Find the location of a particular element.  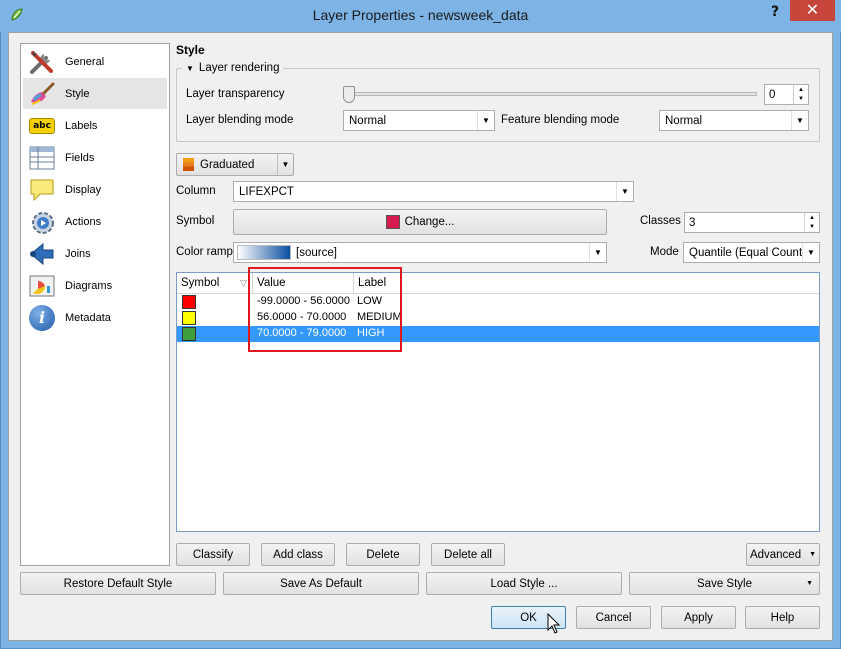

close-button: ✕ is located at coordinates (812, 10).